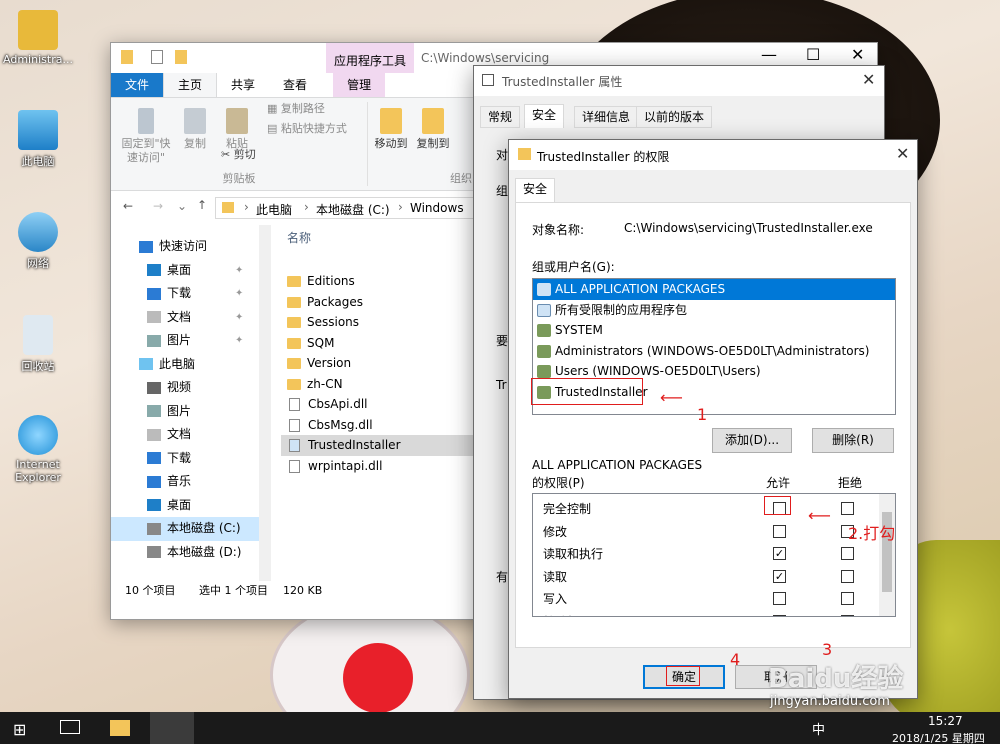 The width and height of the screenshot is (1000, 744). I want to click on nav-scrollbar, so click(265, 410).